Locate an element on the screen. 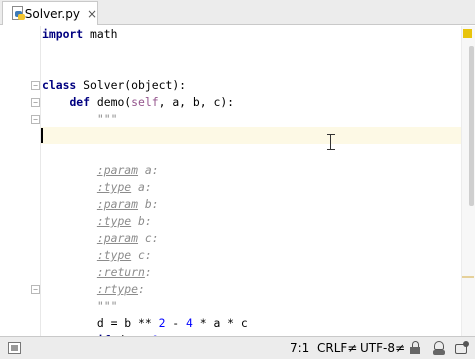  code-line: :type b: is located at coordinates (97, 221).